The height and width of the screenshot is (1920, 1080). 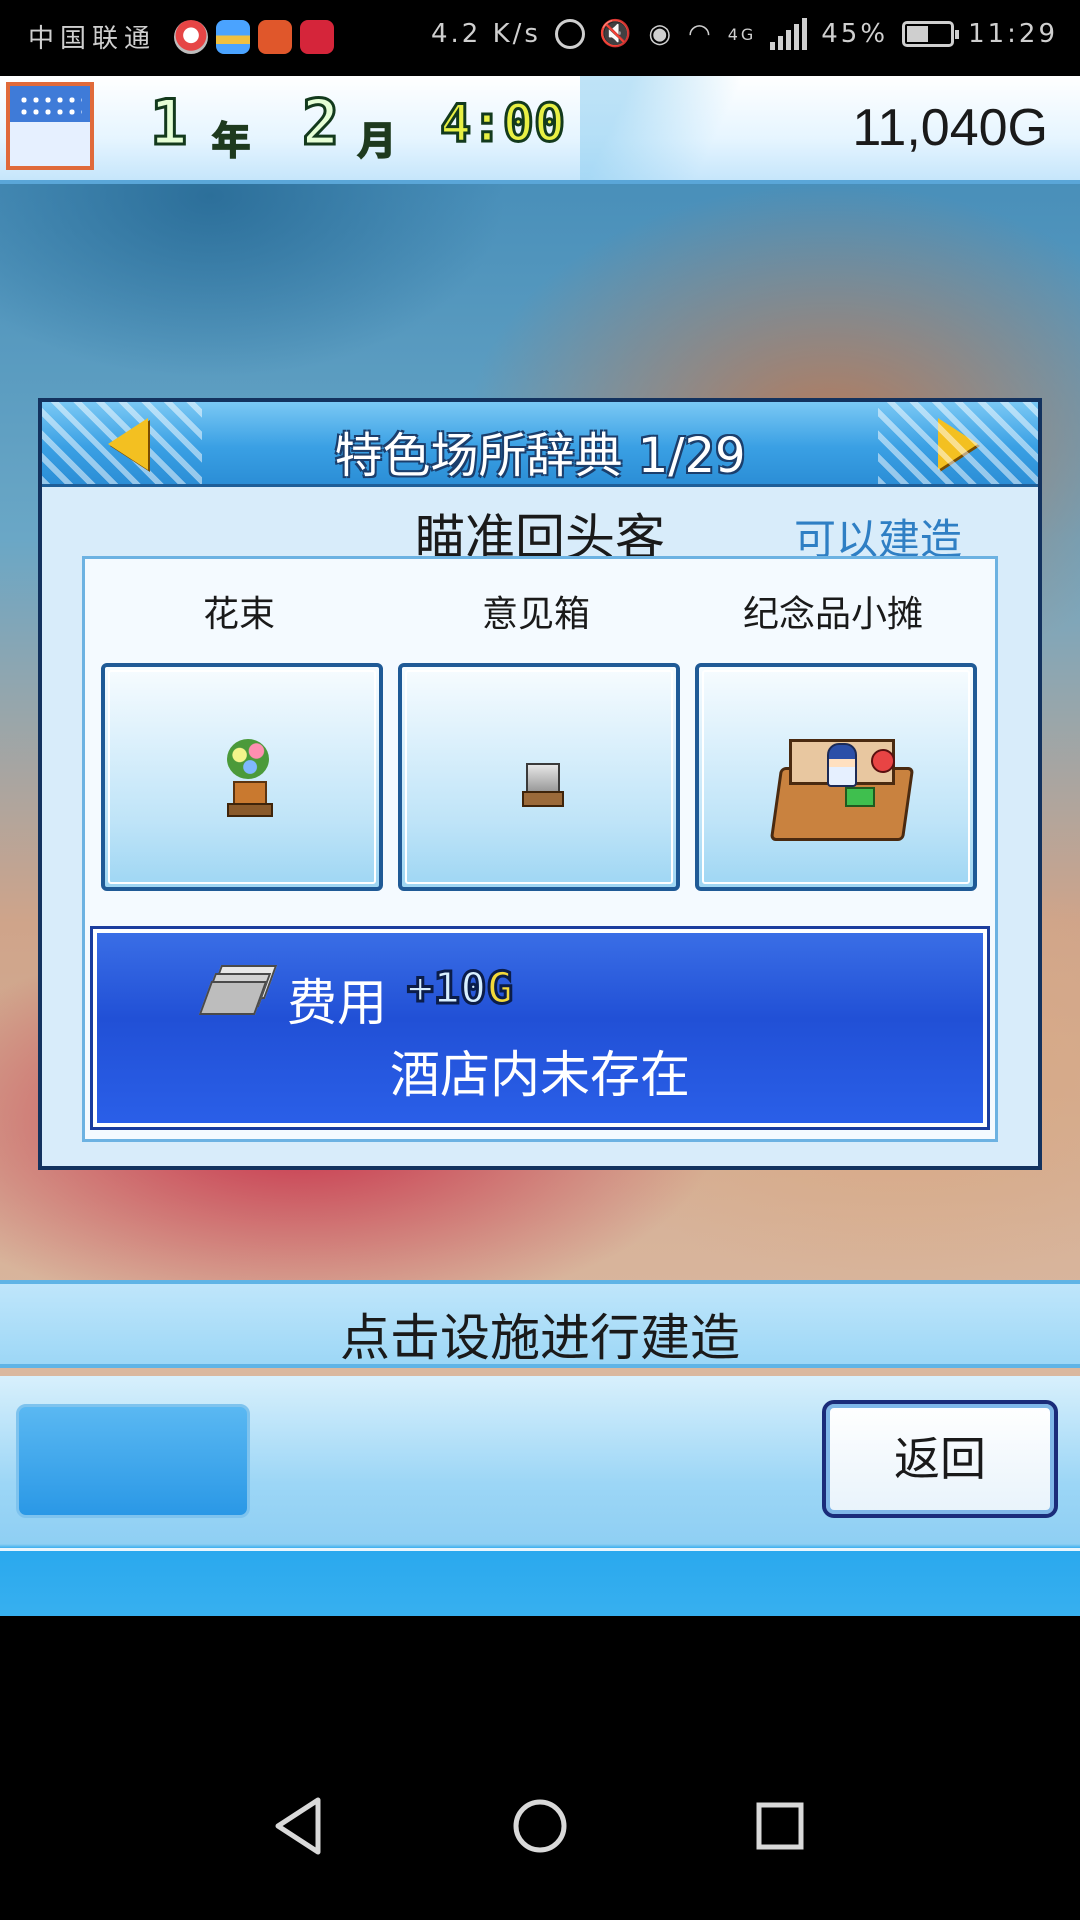 I want to click on back-button: 返回, so click(x=940, y=1459).